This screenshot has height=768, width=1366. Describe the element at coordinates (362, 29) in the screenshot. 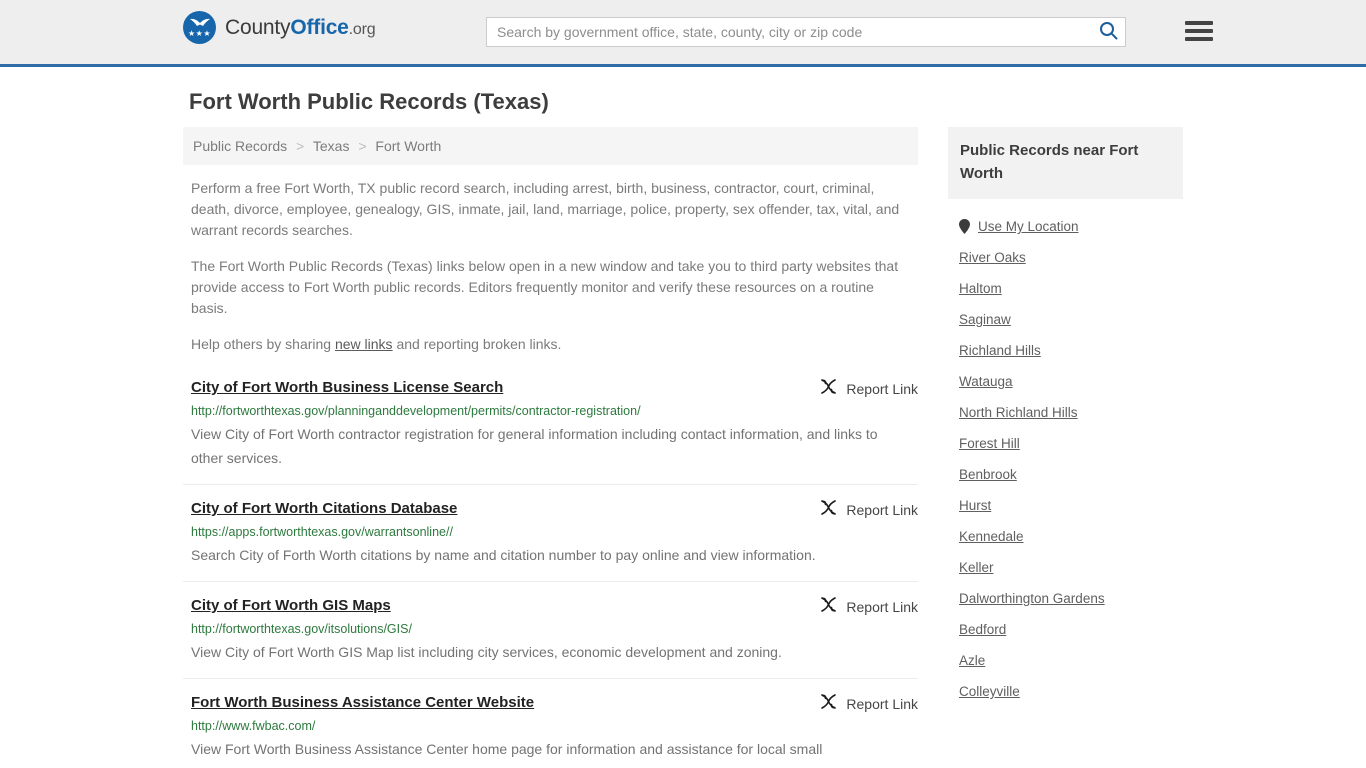

I see `logo-org-text: .org` at that location.